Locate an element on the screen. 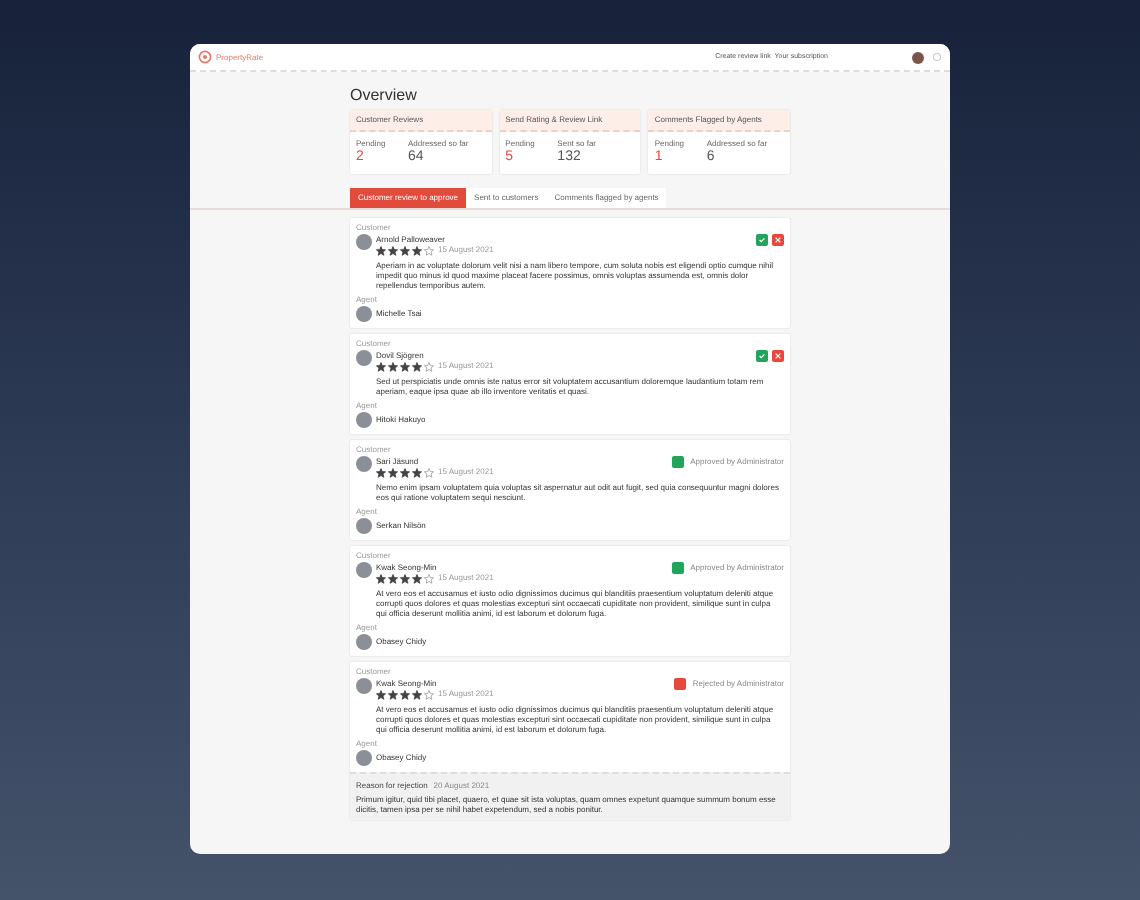 This screenshot has width=1140, height=900. page-title: Overview is located at coordinates (384, 96).